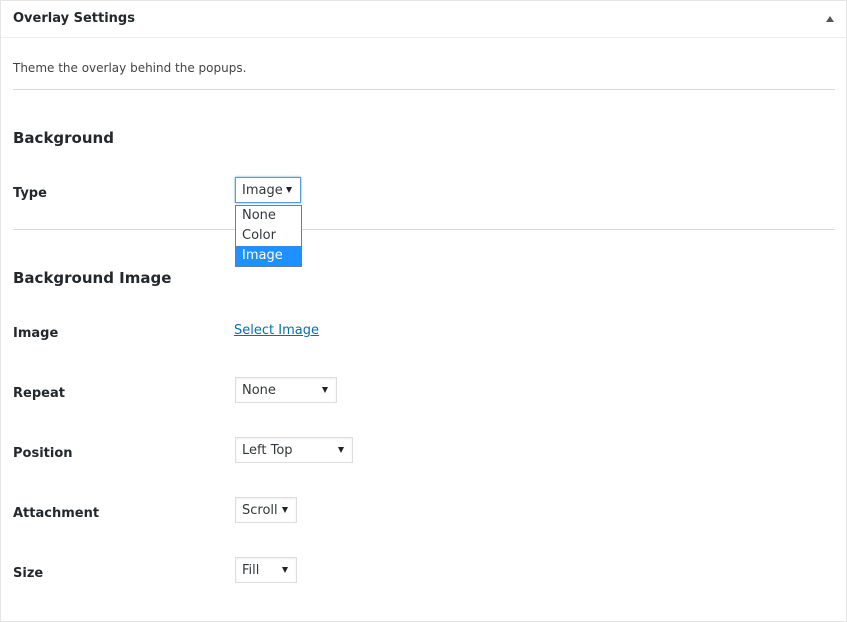 This screenshot has width=847, height=622. I want to click on select-image-link: Select Image, so click(276, 330).